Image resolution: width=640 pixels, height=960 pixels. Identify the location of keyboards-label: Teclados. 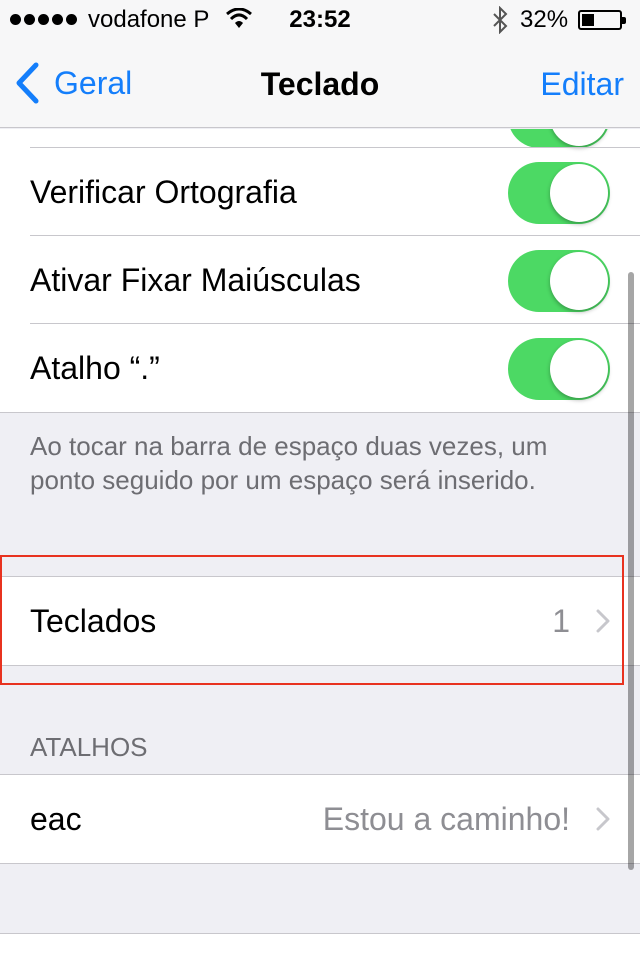
(93, 620).